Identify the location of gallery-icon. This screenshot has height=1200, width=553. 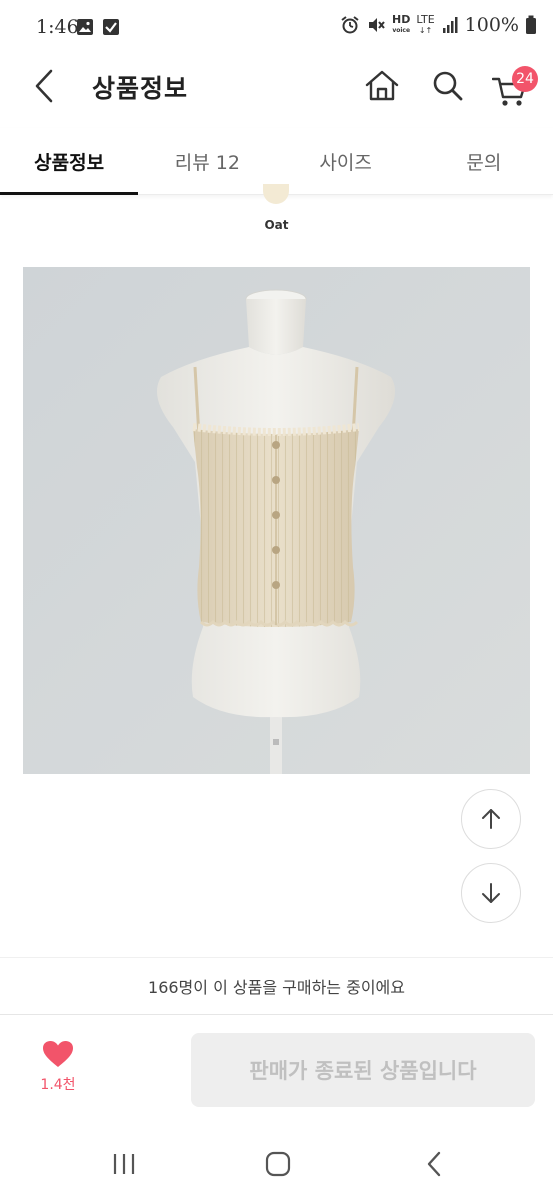
(85, 27).